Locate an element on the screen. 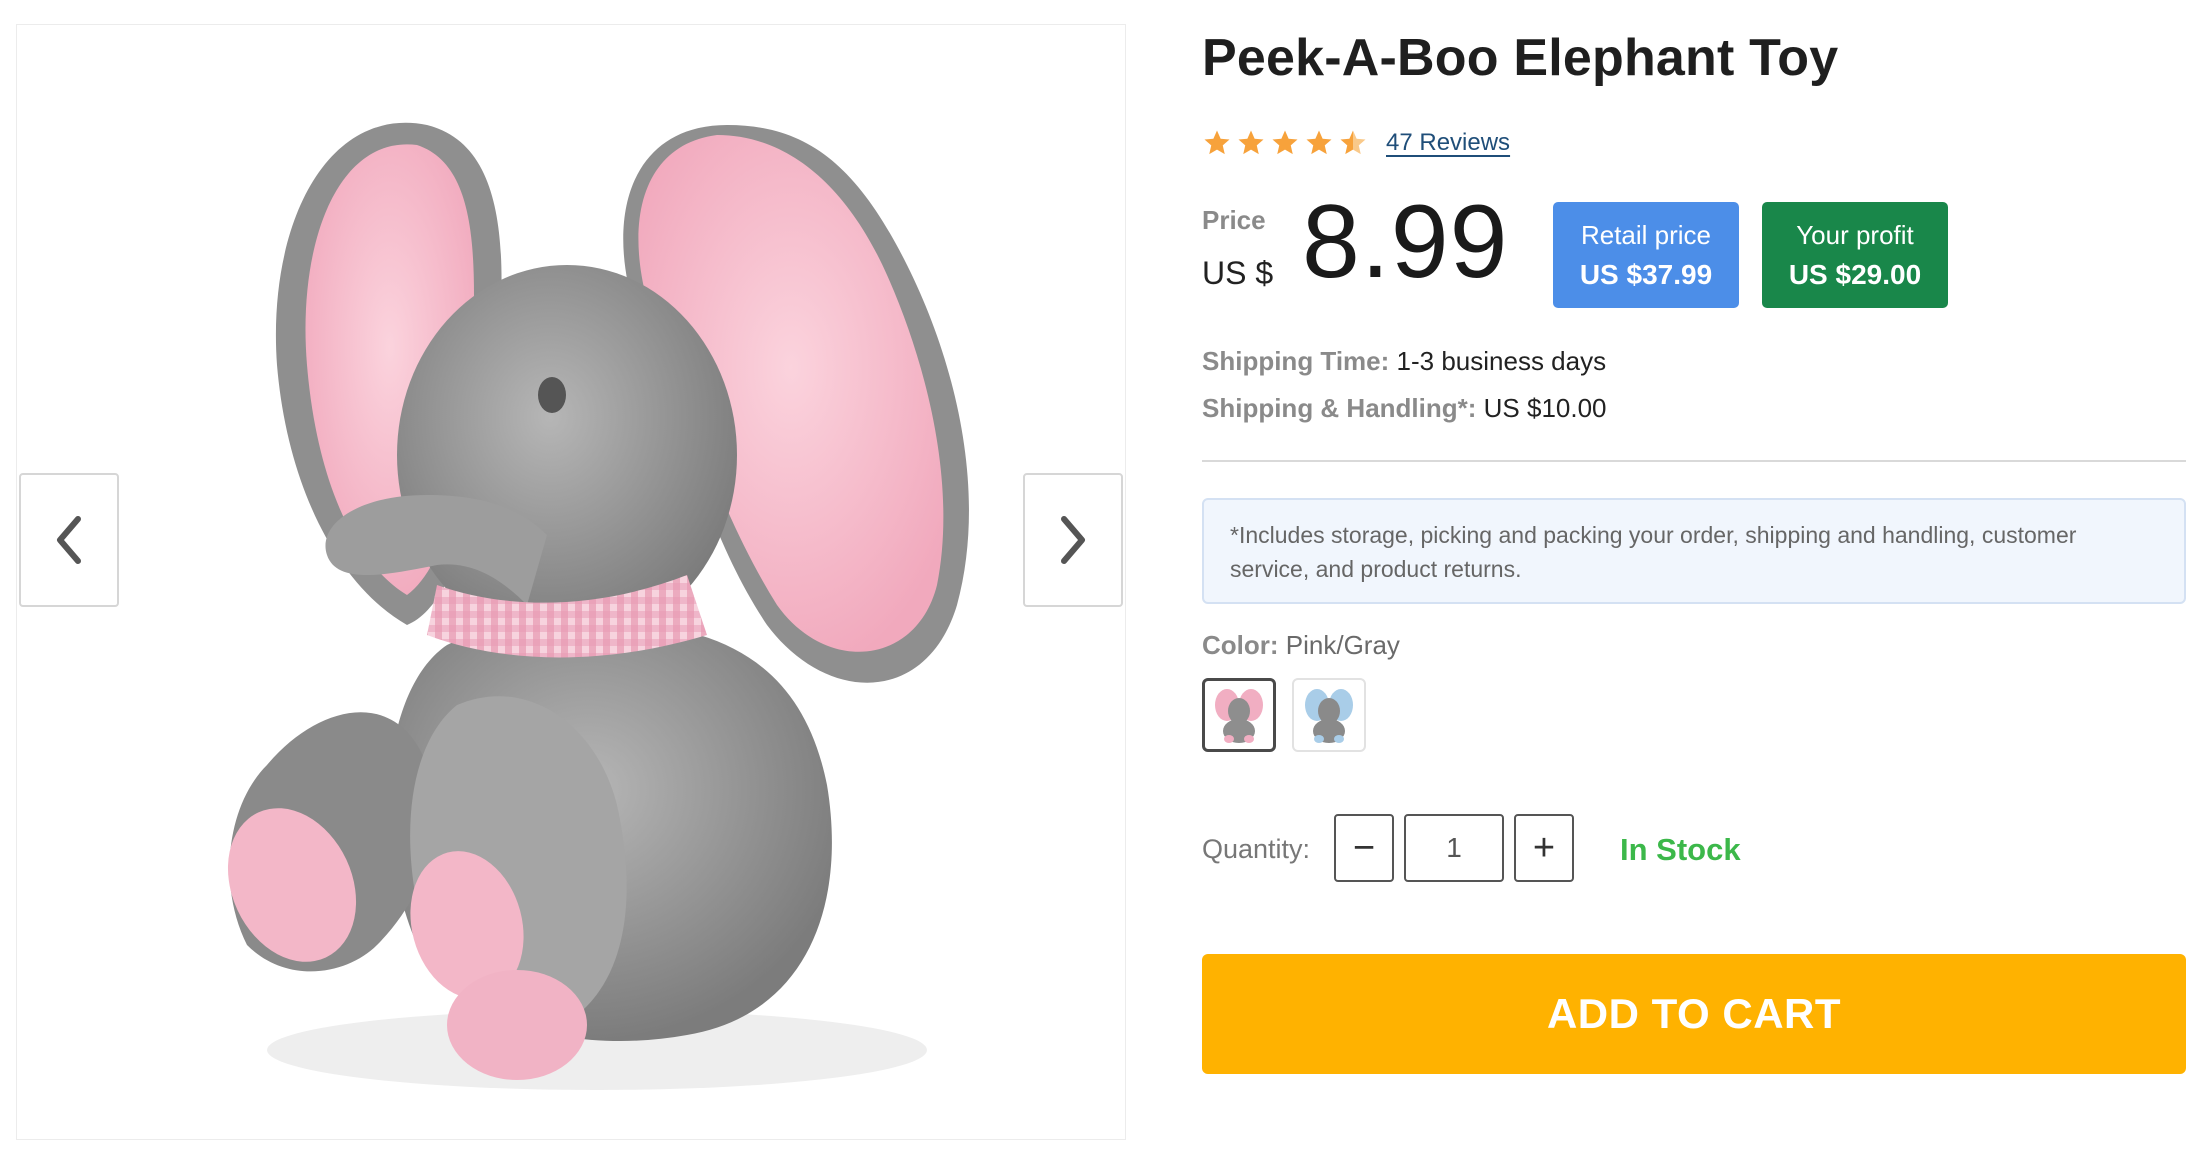 The height and width of the screenshot is (1150, 2208). color-swatch-blue-gray is located at coordinates (1329, 715).